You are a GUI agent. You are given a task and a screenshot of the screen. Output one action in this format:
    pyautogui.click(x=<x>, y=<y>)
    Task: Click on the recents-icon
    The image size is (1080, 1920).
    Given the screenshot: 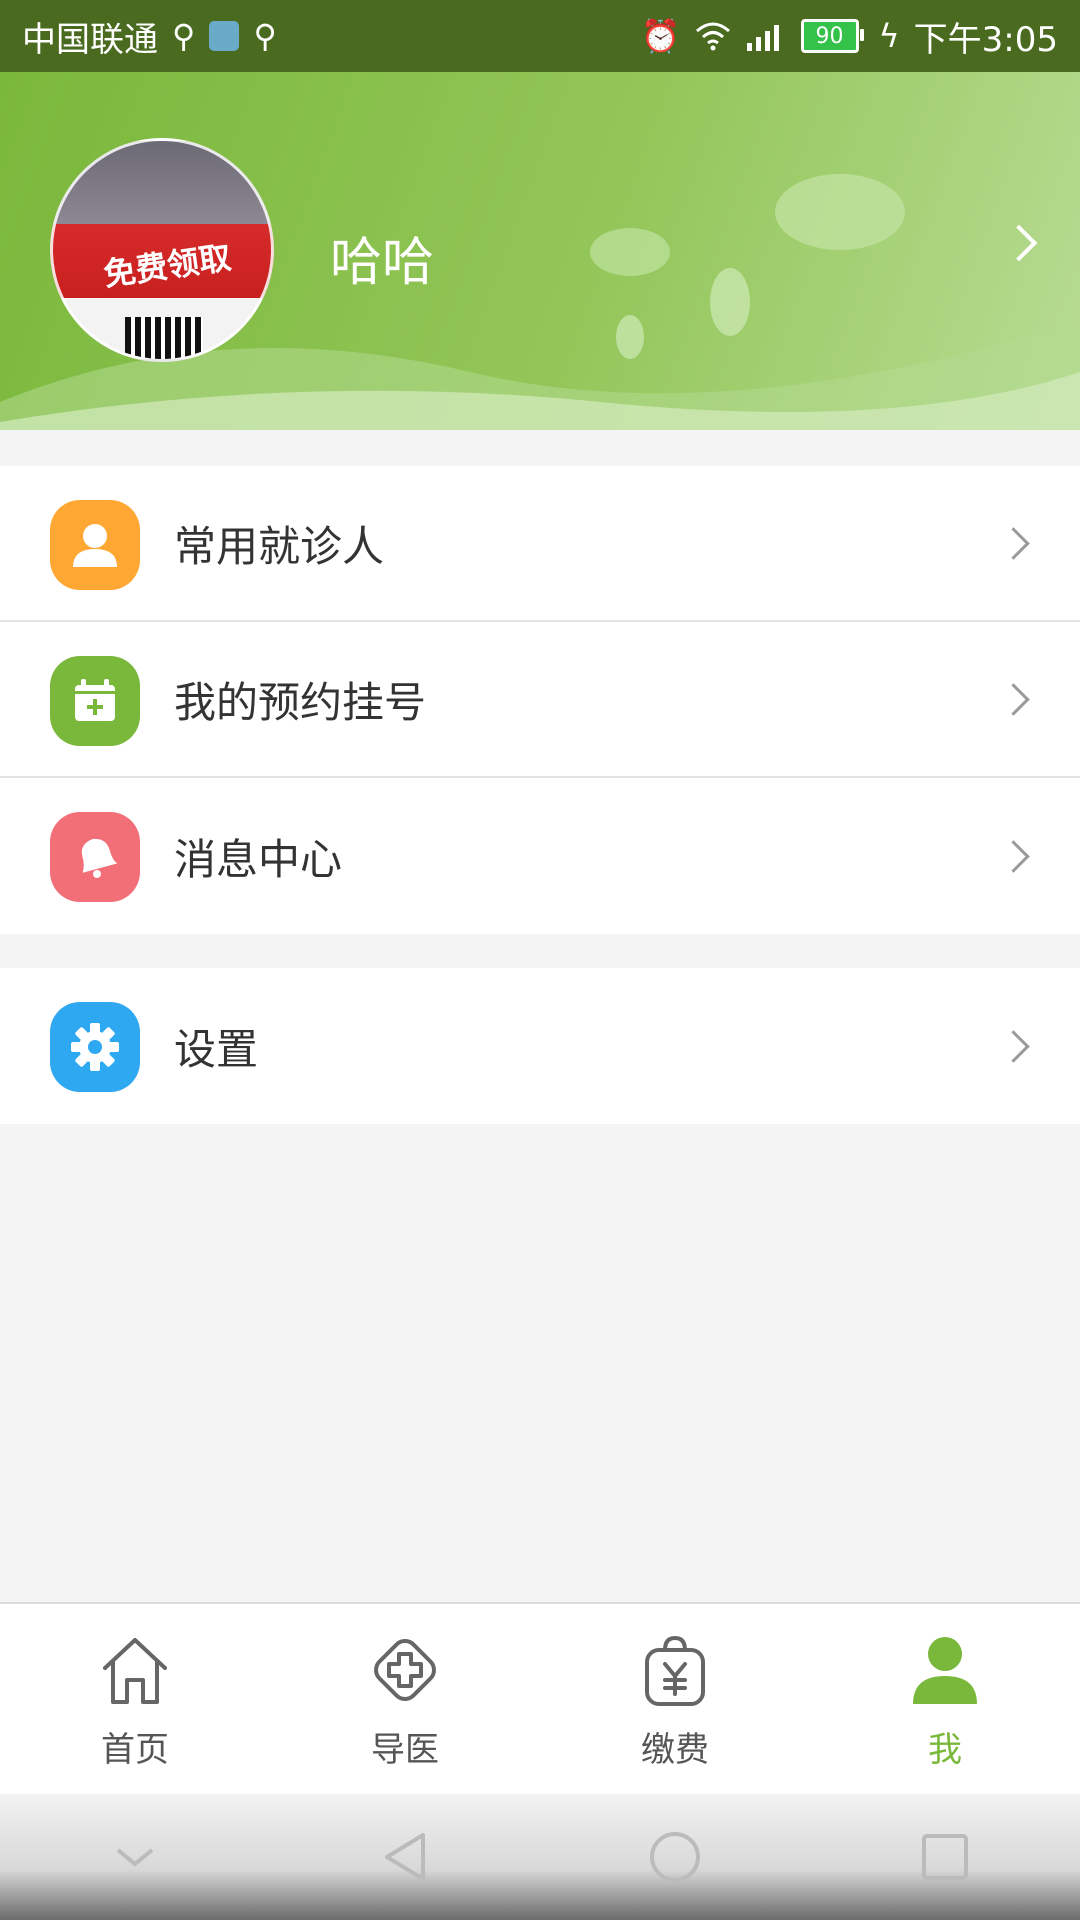 What is the action you would take?
    pyautogui.click(x=945, y=1857)
    